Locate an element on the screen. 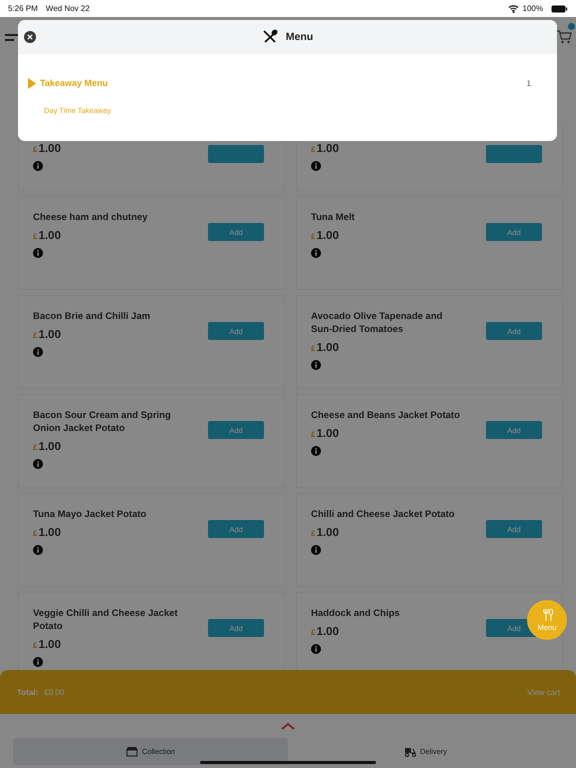 This screenshot has height=768, width=576. menu-group-item: Takeaway Menu is located at coordinates (74, 83).